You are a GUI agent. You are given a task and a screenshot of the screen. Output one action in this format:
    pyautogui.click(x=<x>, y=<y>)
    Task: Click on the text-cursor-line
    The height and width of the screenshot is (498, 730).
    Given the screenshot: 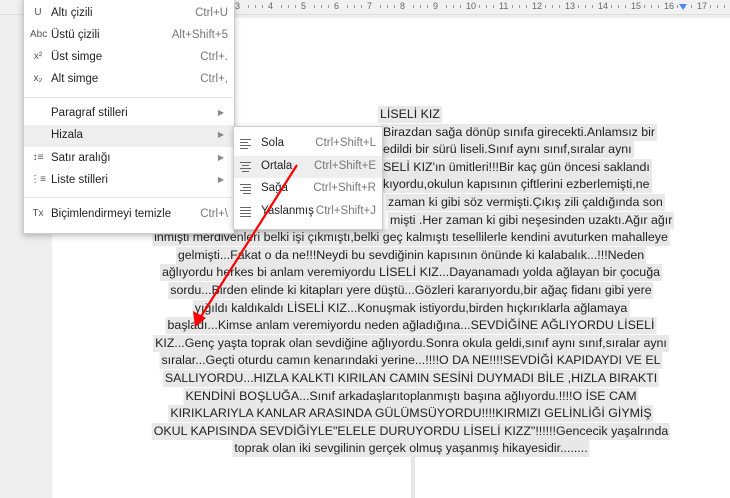 What is the action you would take?
    pyautogui.click(x=413, y=477)
    